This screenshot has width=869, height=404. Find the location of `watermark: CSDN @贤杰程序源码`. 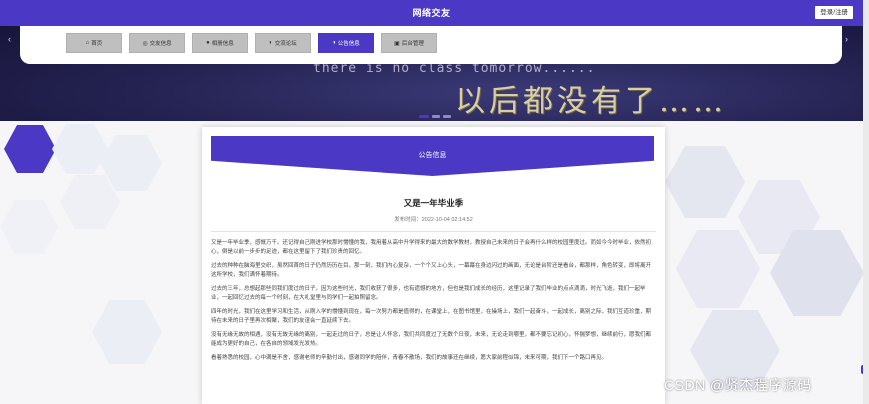

watermark: CSDN @贤杰程序源码 is located at coordinates (738, 385).